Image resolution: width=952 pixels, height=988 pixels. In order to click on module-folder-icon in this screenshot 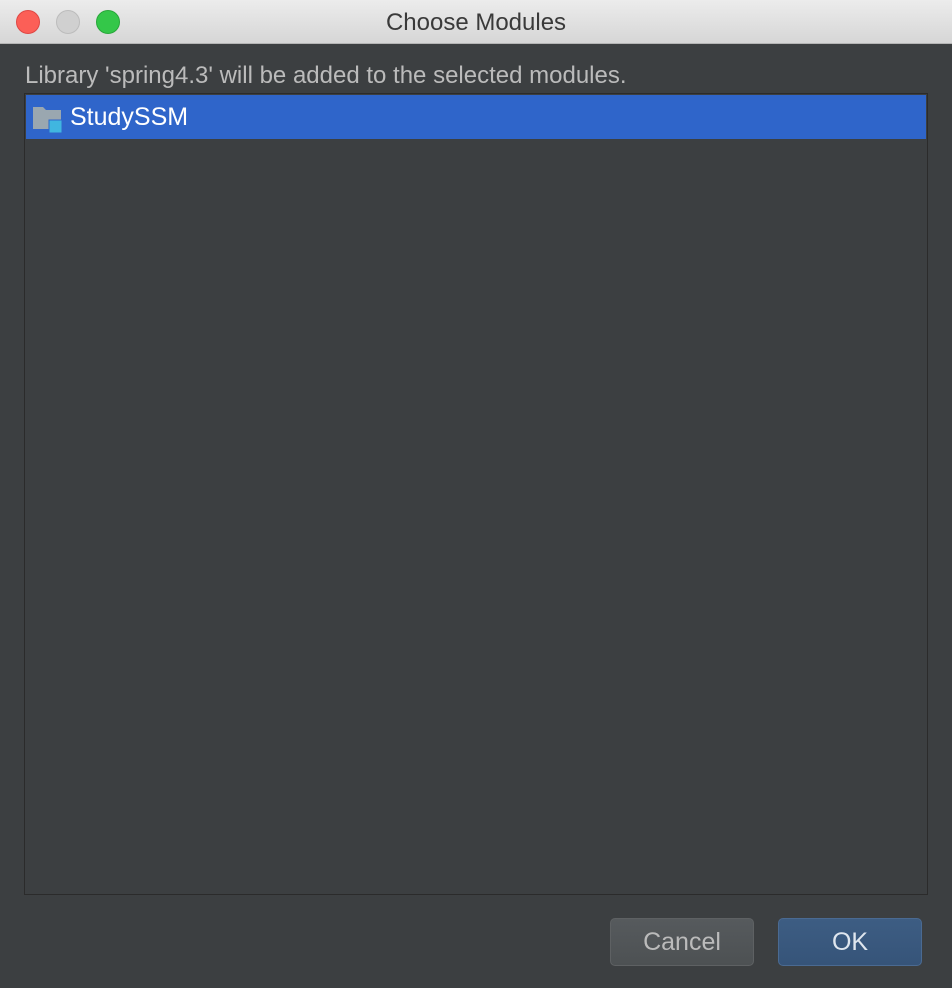, I will do `click(48, 120)`.